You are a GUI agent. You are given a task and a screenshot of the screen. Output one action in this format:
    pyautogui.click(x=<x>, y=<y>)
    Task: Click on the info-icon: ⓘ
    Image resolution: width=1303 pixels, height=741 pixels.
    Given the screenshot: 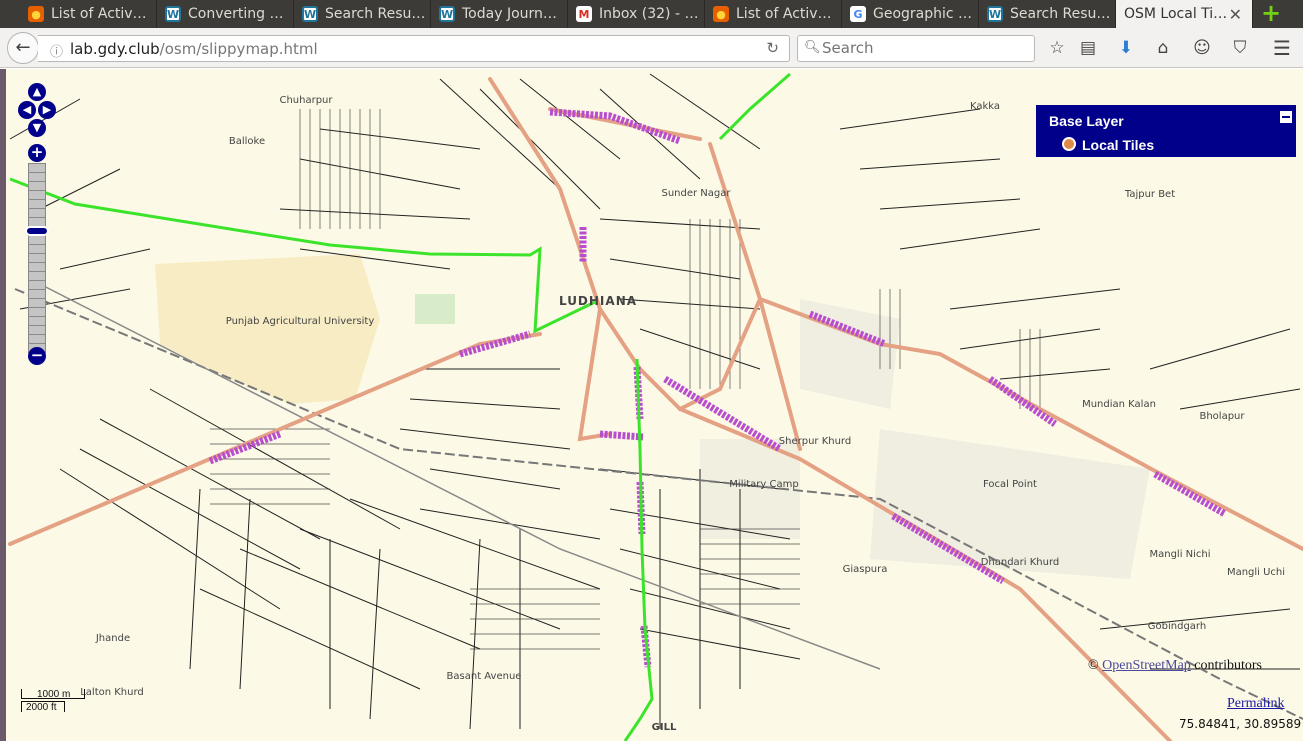 What is the action you would take?
    pyautogui.click(x=56, y=50)
    